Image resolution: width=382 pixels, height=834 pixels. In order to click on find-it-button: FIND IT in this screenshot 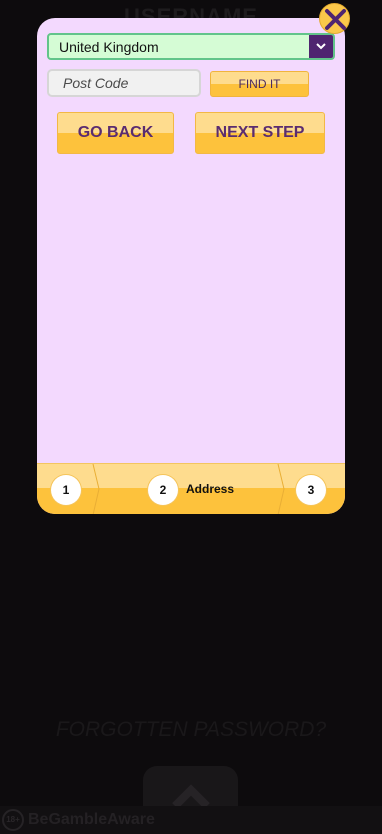, I will do `click(259, 84)`.